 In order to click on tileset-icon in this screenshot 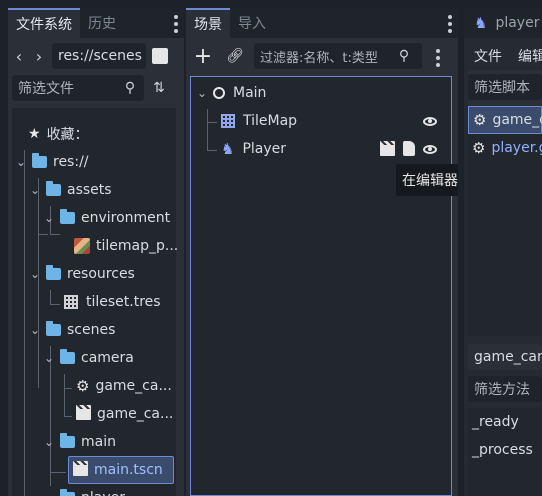, I will do `click(71, 302)`.